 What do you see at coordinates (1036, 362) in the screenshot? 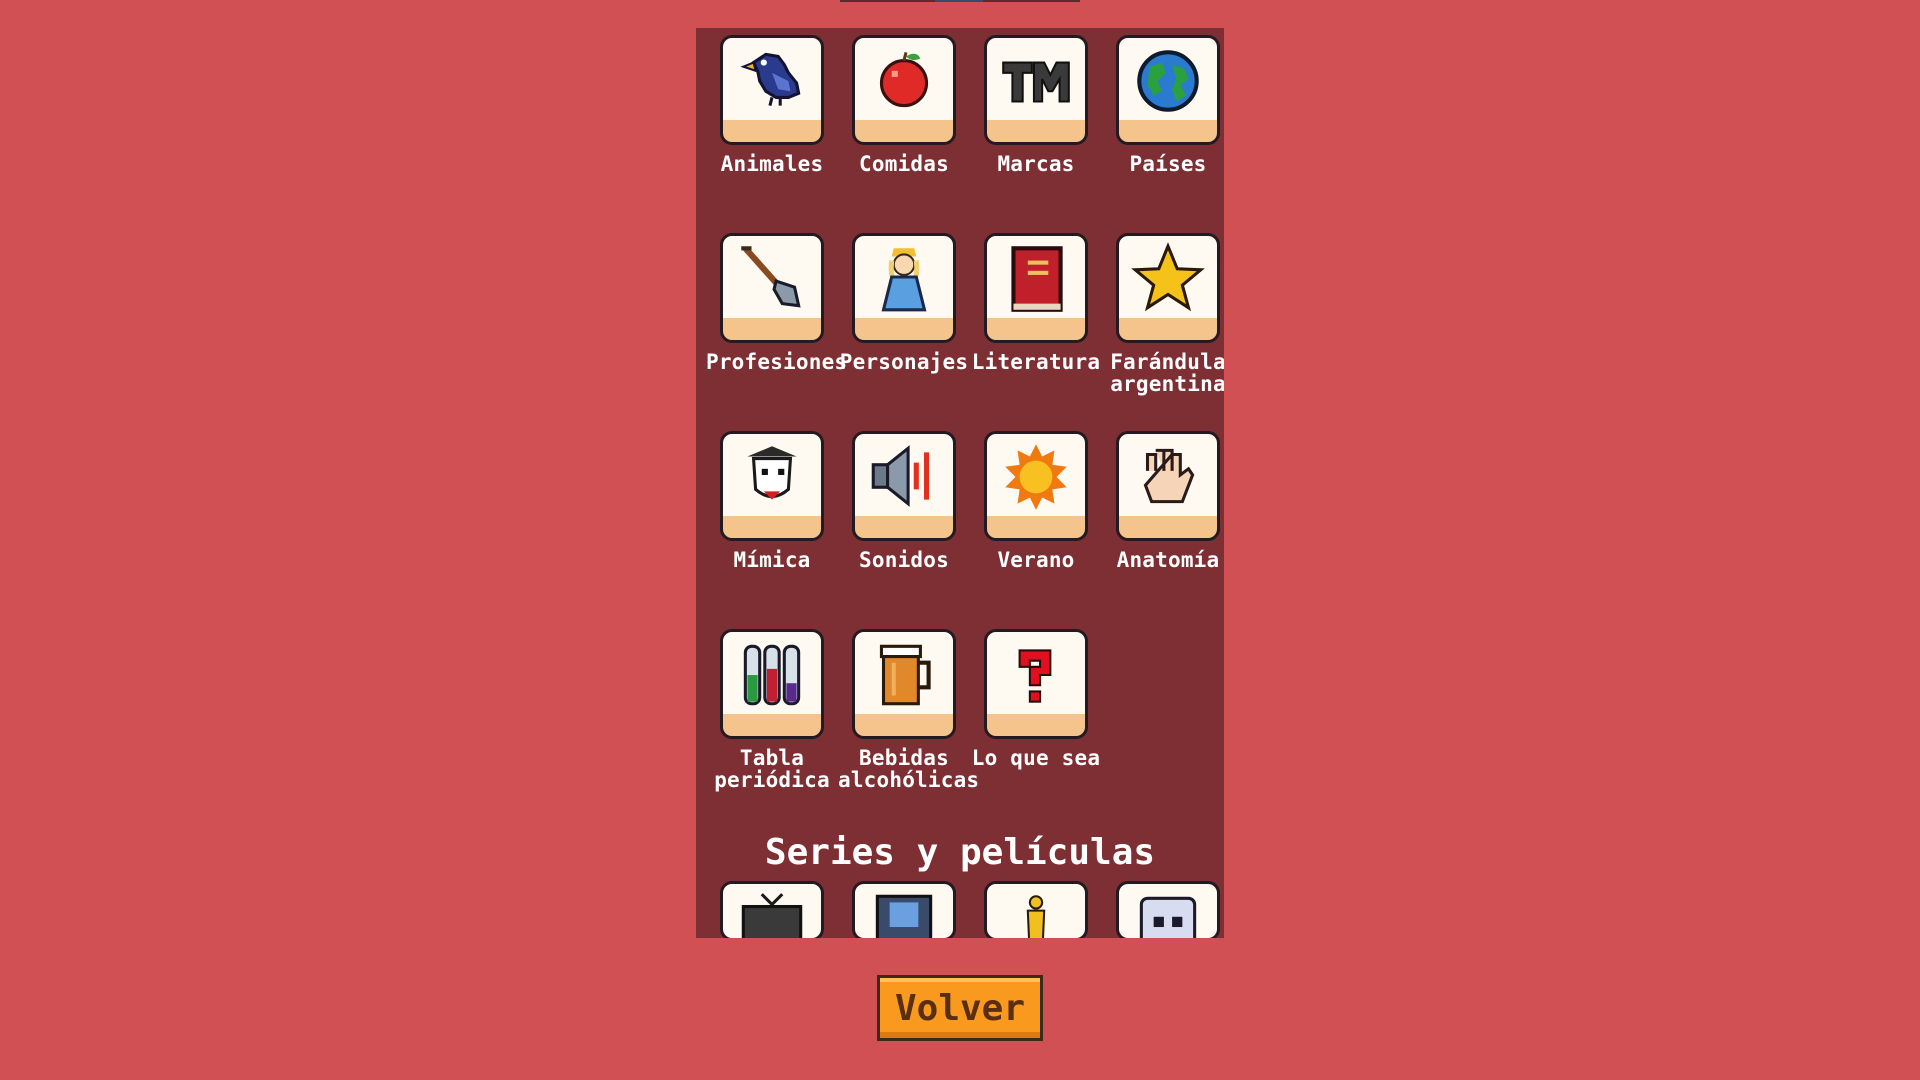
I see `category-label: Literatura` at bounding box center [1036, 362].